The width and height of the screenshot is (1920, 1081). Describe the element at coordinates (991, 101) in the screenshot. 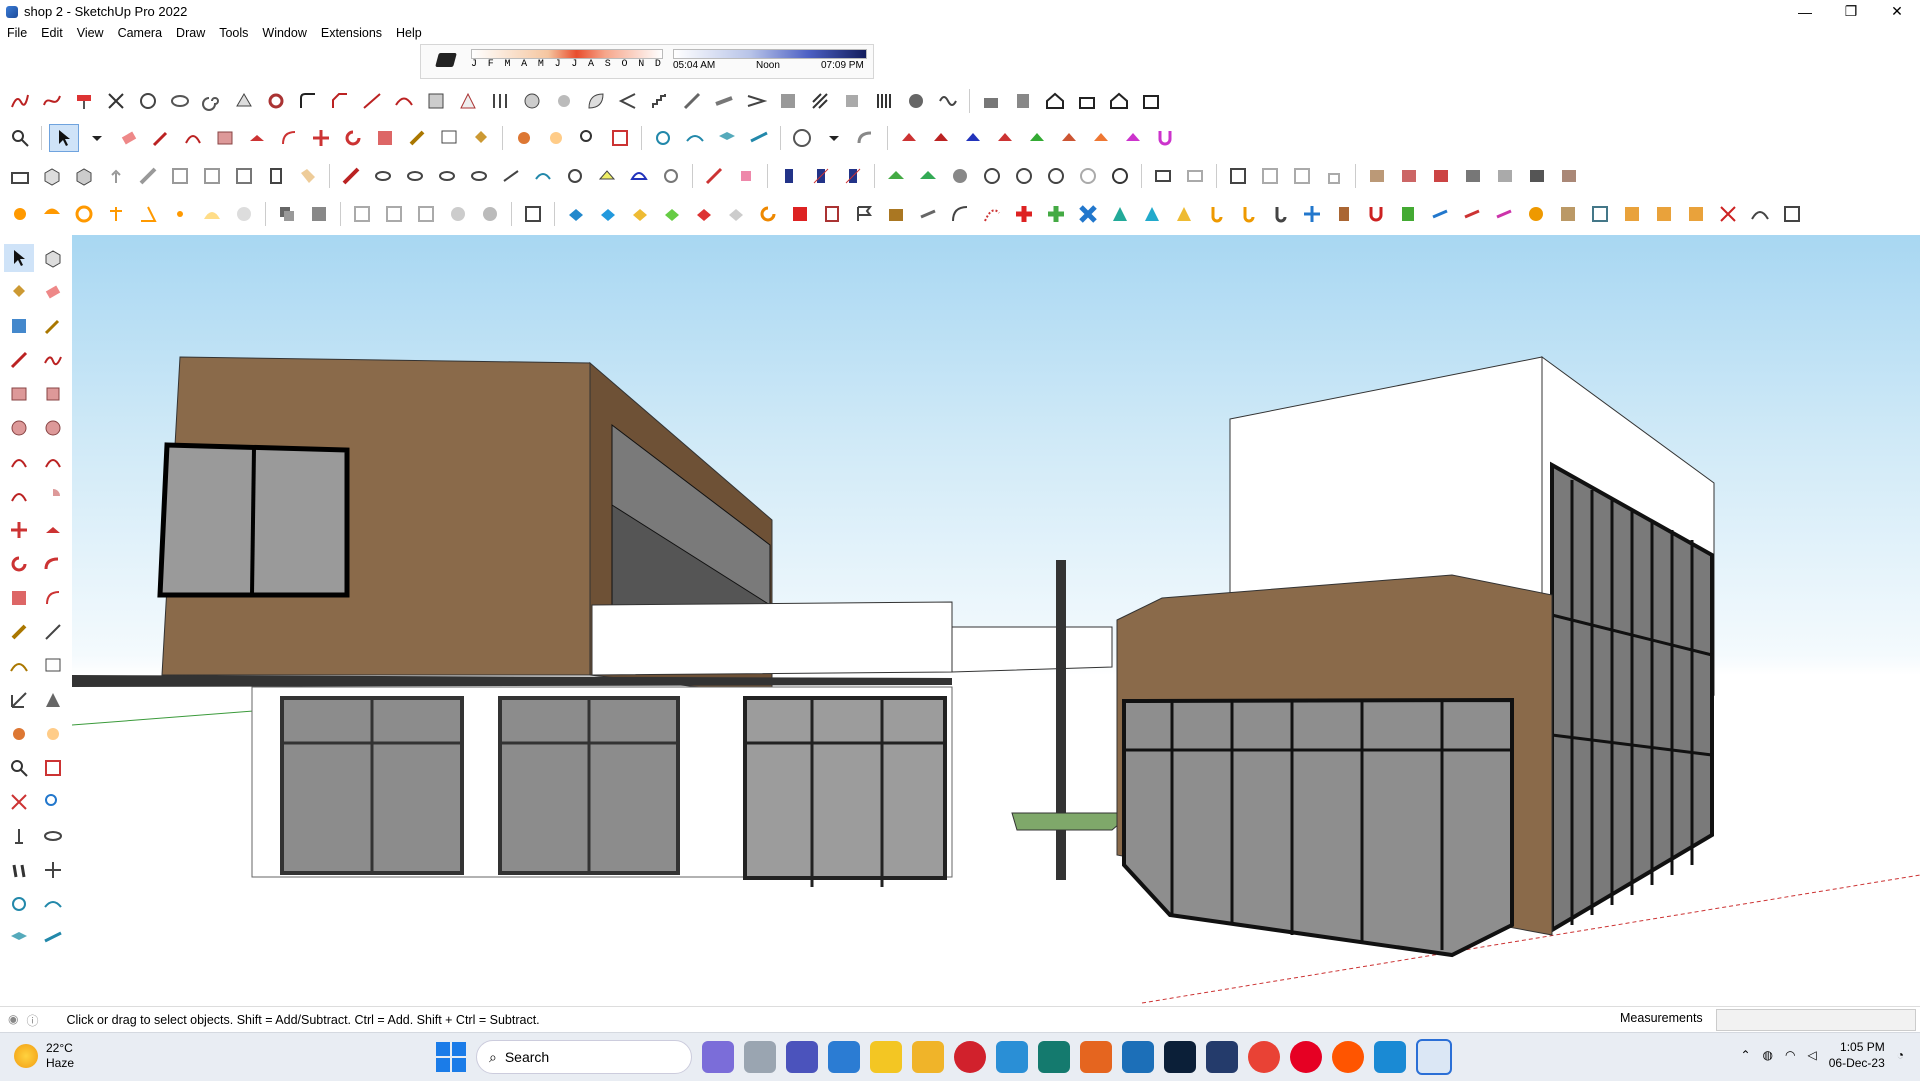

I see `warehouse-icon` at that location.